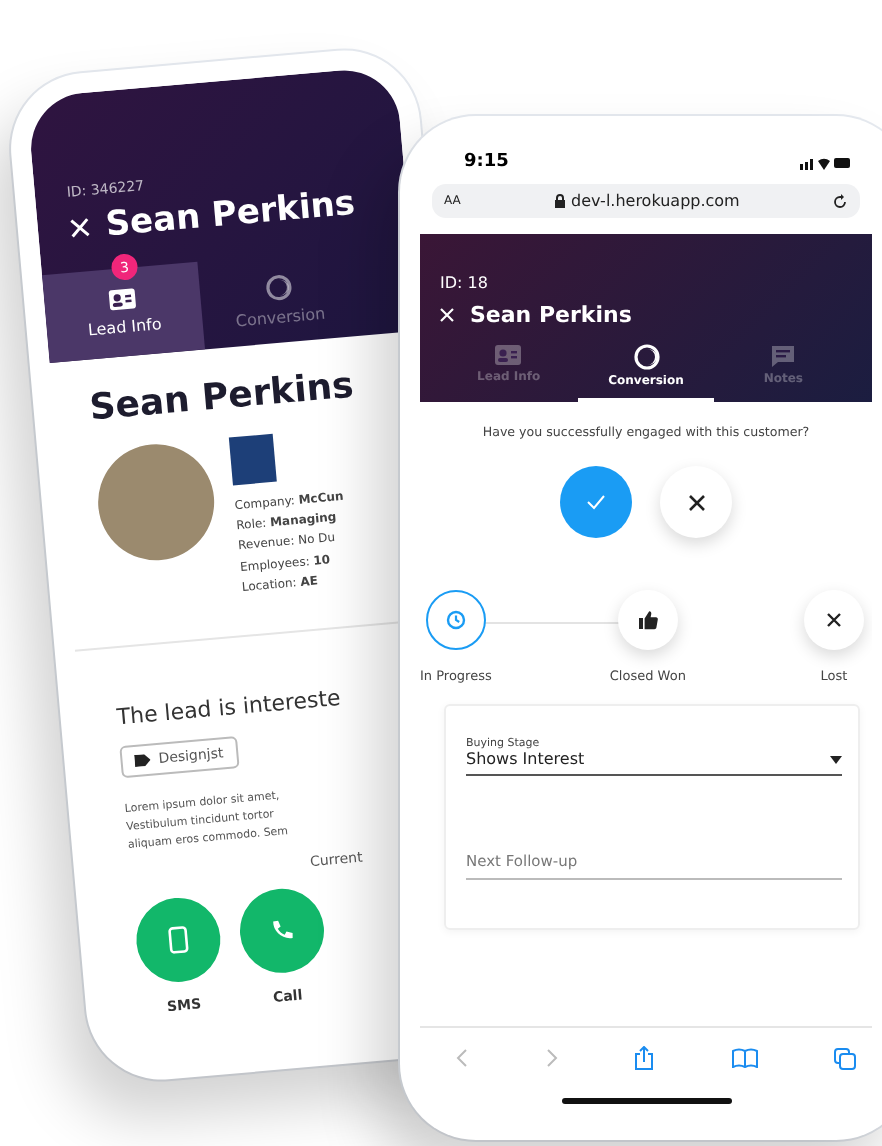 The image size is (882, 1146). What do you see at coordinates (222, 396) in the screenshot?
I see `lead-name: Sean Perkins` at bounding box center [222, 396].